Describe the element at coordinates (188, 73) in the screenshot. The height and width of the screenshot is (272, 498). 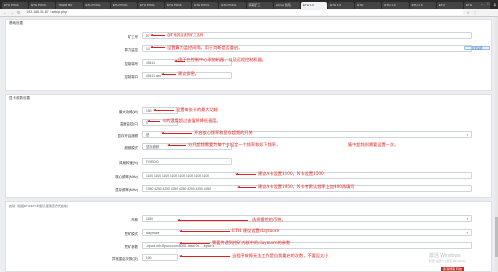
I see `annotation-text: 建议保密。` at that location.